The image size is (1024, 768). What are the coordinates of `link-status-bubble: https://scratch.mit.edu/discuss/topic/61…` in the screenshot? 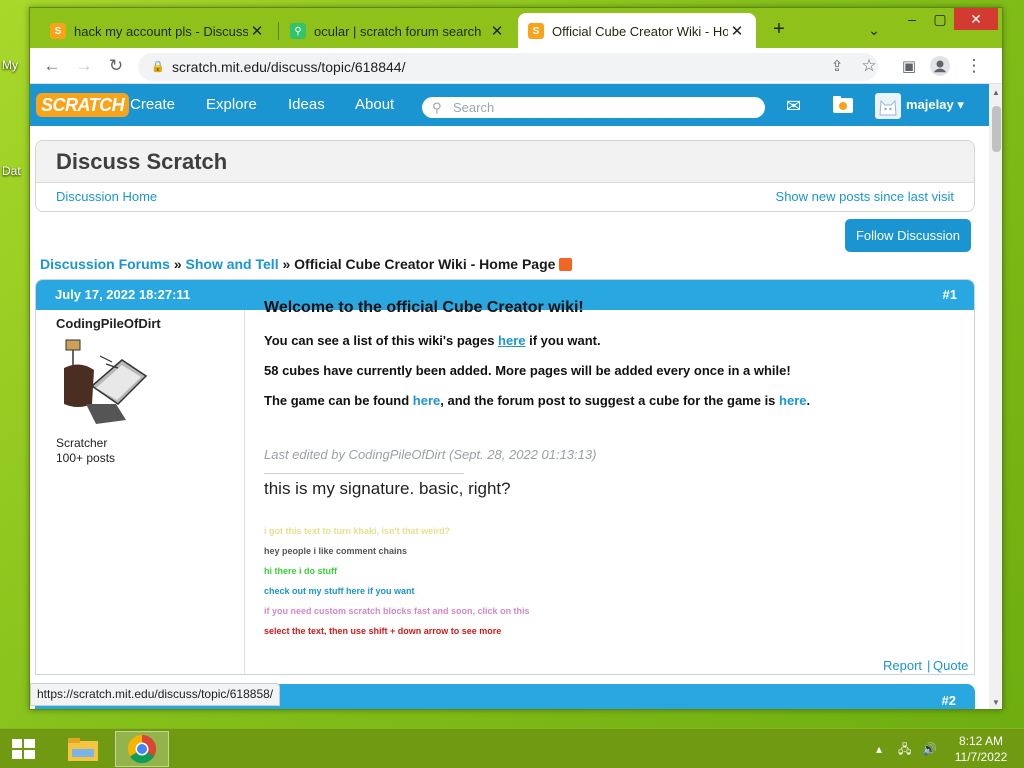 It's located at (155, 694).